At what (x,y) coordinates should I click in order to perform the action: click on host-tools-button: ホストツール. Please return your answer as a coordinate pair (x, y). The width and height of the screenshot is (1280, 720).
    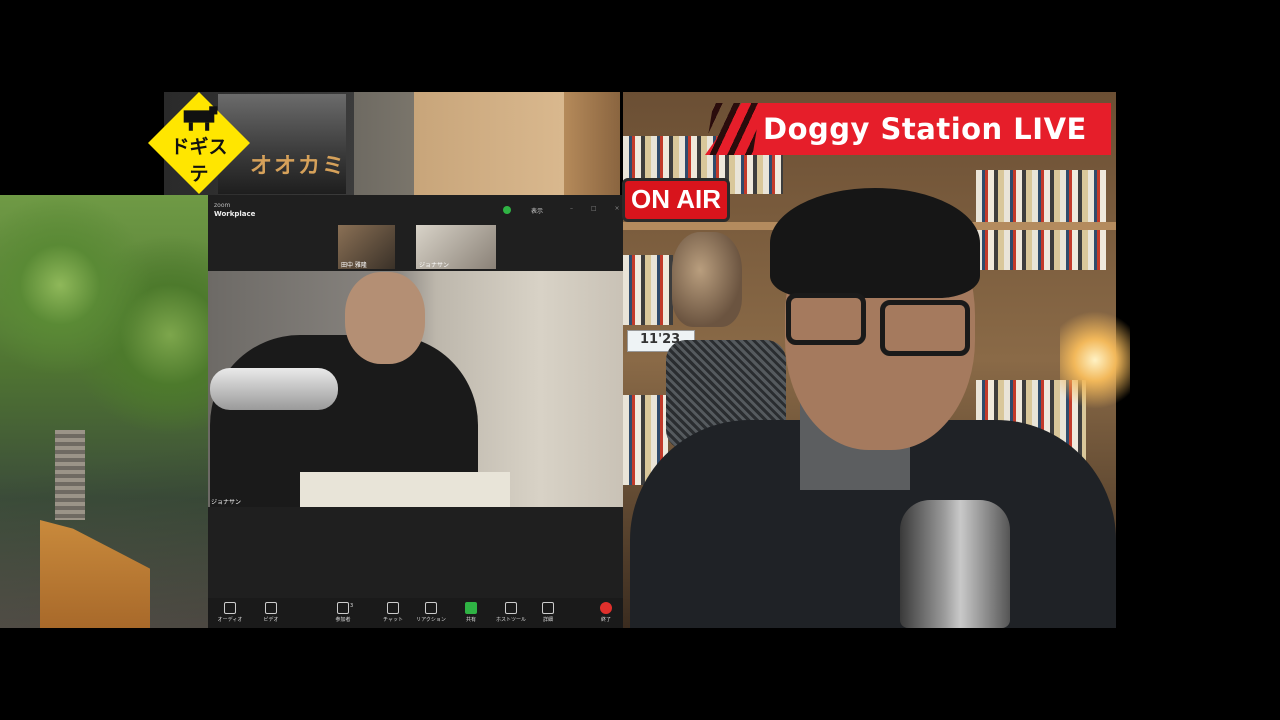
    Looking at the image, I should click on (511, 612).